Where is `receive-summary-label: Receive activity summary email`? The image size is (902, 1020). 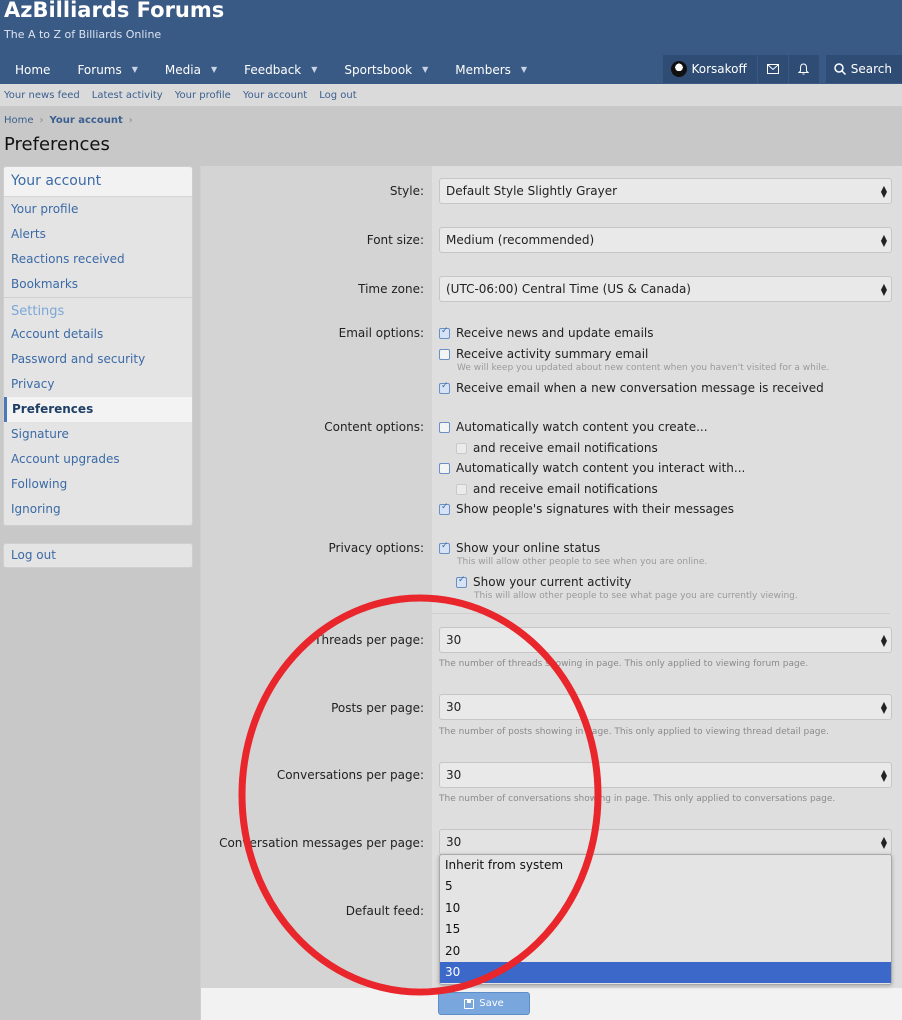 receive-summary-label: Receive activity summary email is located at coordinates (552, 354).